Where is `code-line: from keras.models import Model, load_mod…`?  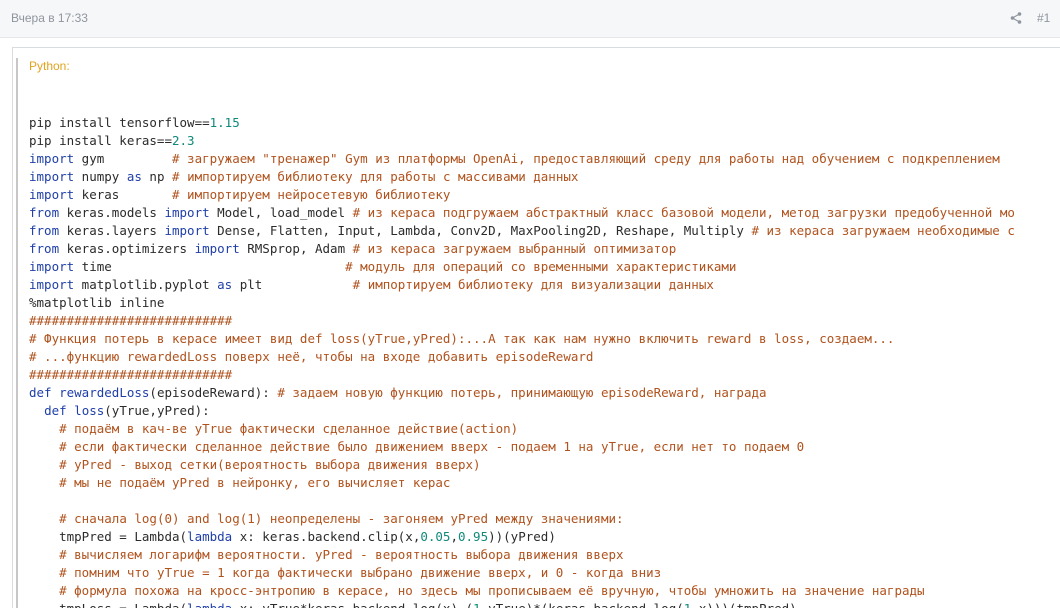 code-line: from keras.models import Model, load_mod… is located at coordinates (522, 213).